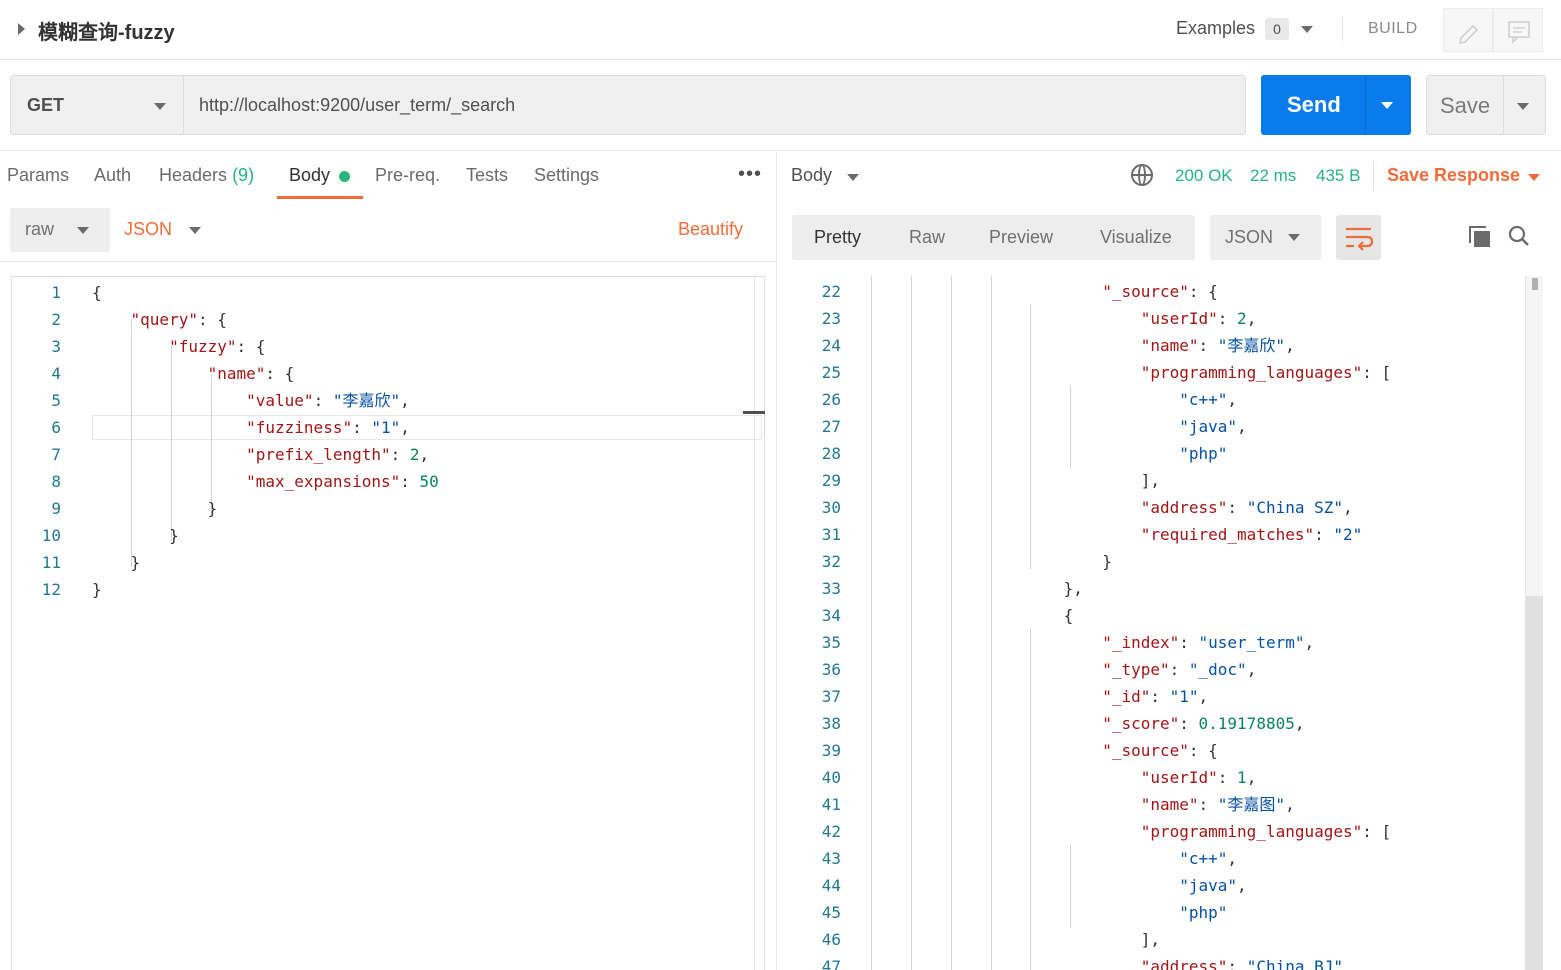  What do you see at coordinates (831, 480) in the screenshot?
I see `line-number: 29` at bounding box center [831, 480].